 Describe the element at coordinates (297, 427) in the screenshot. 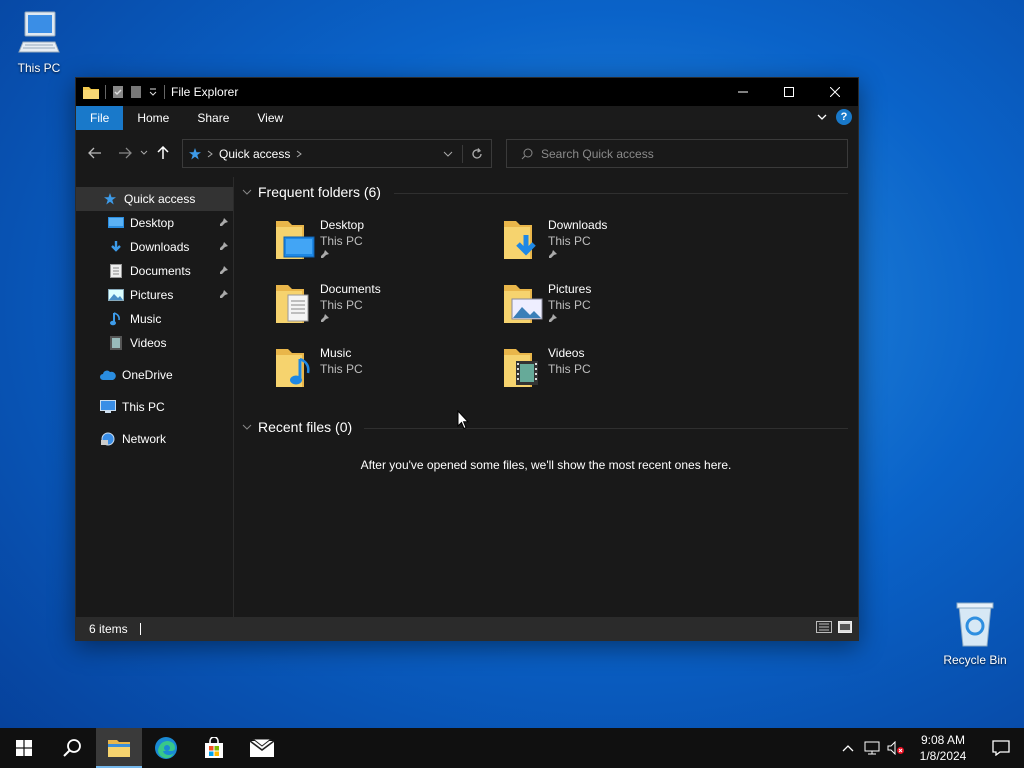

I see `recent-files-header: Recent files (0)` at that location.